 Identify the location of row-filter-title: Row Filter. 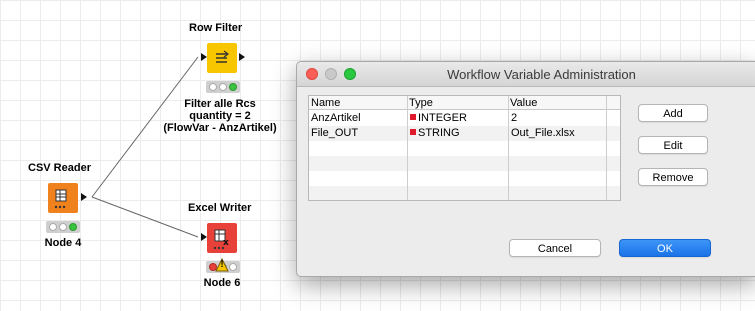
(216, 28).